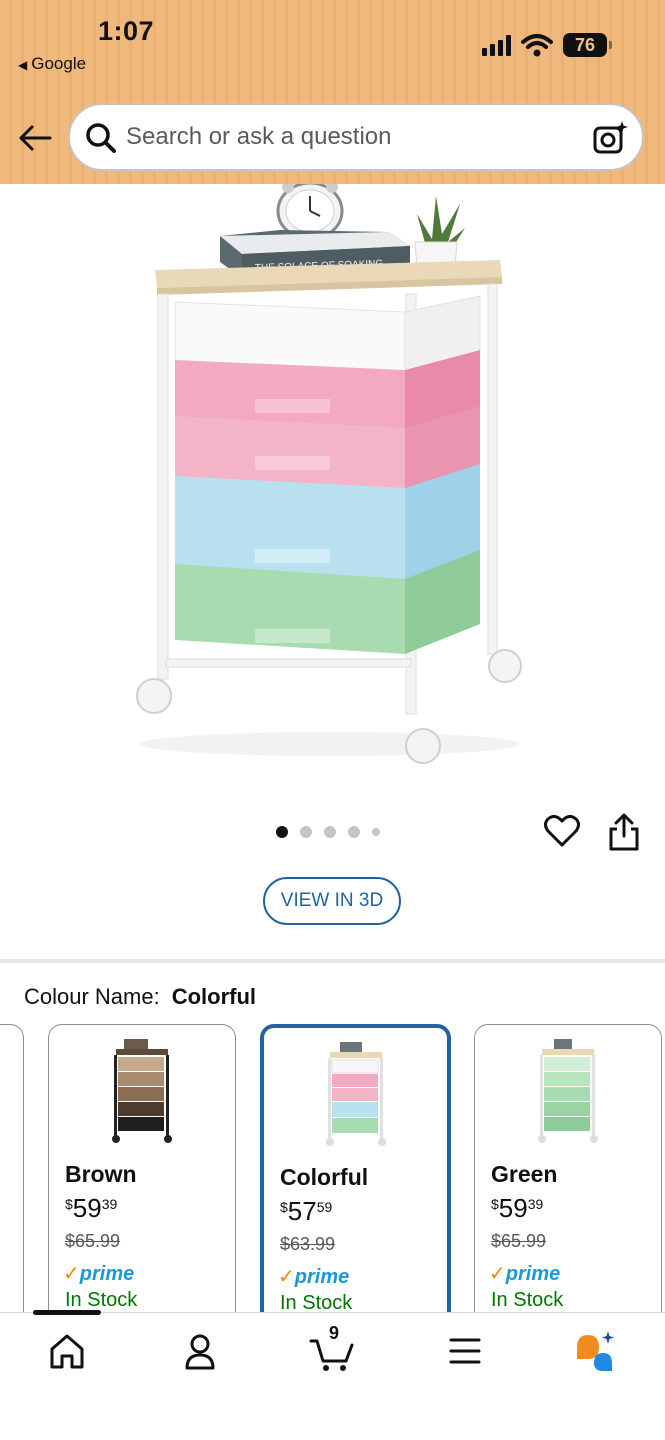 Image resolution: width=665 pixels, height=1440 pixels. I want to click on nav-menu, so click(465, 1351).